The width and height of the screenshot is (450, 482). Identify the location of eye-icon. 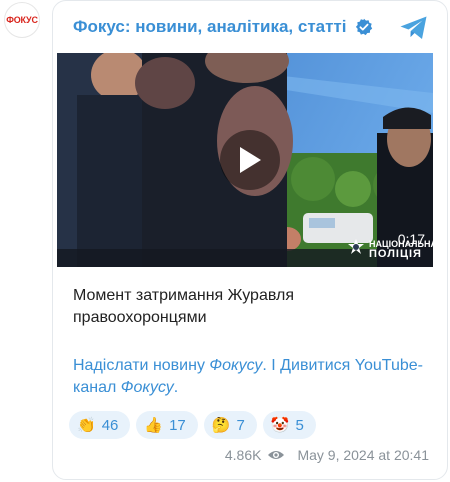
(276, 455).